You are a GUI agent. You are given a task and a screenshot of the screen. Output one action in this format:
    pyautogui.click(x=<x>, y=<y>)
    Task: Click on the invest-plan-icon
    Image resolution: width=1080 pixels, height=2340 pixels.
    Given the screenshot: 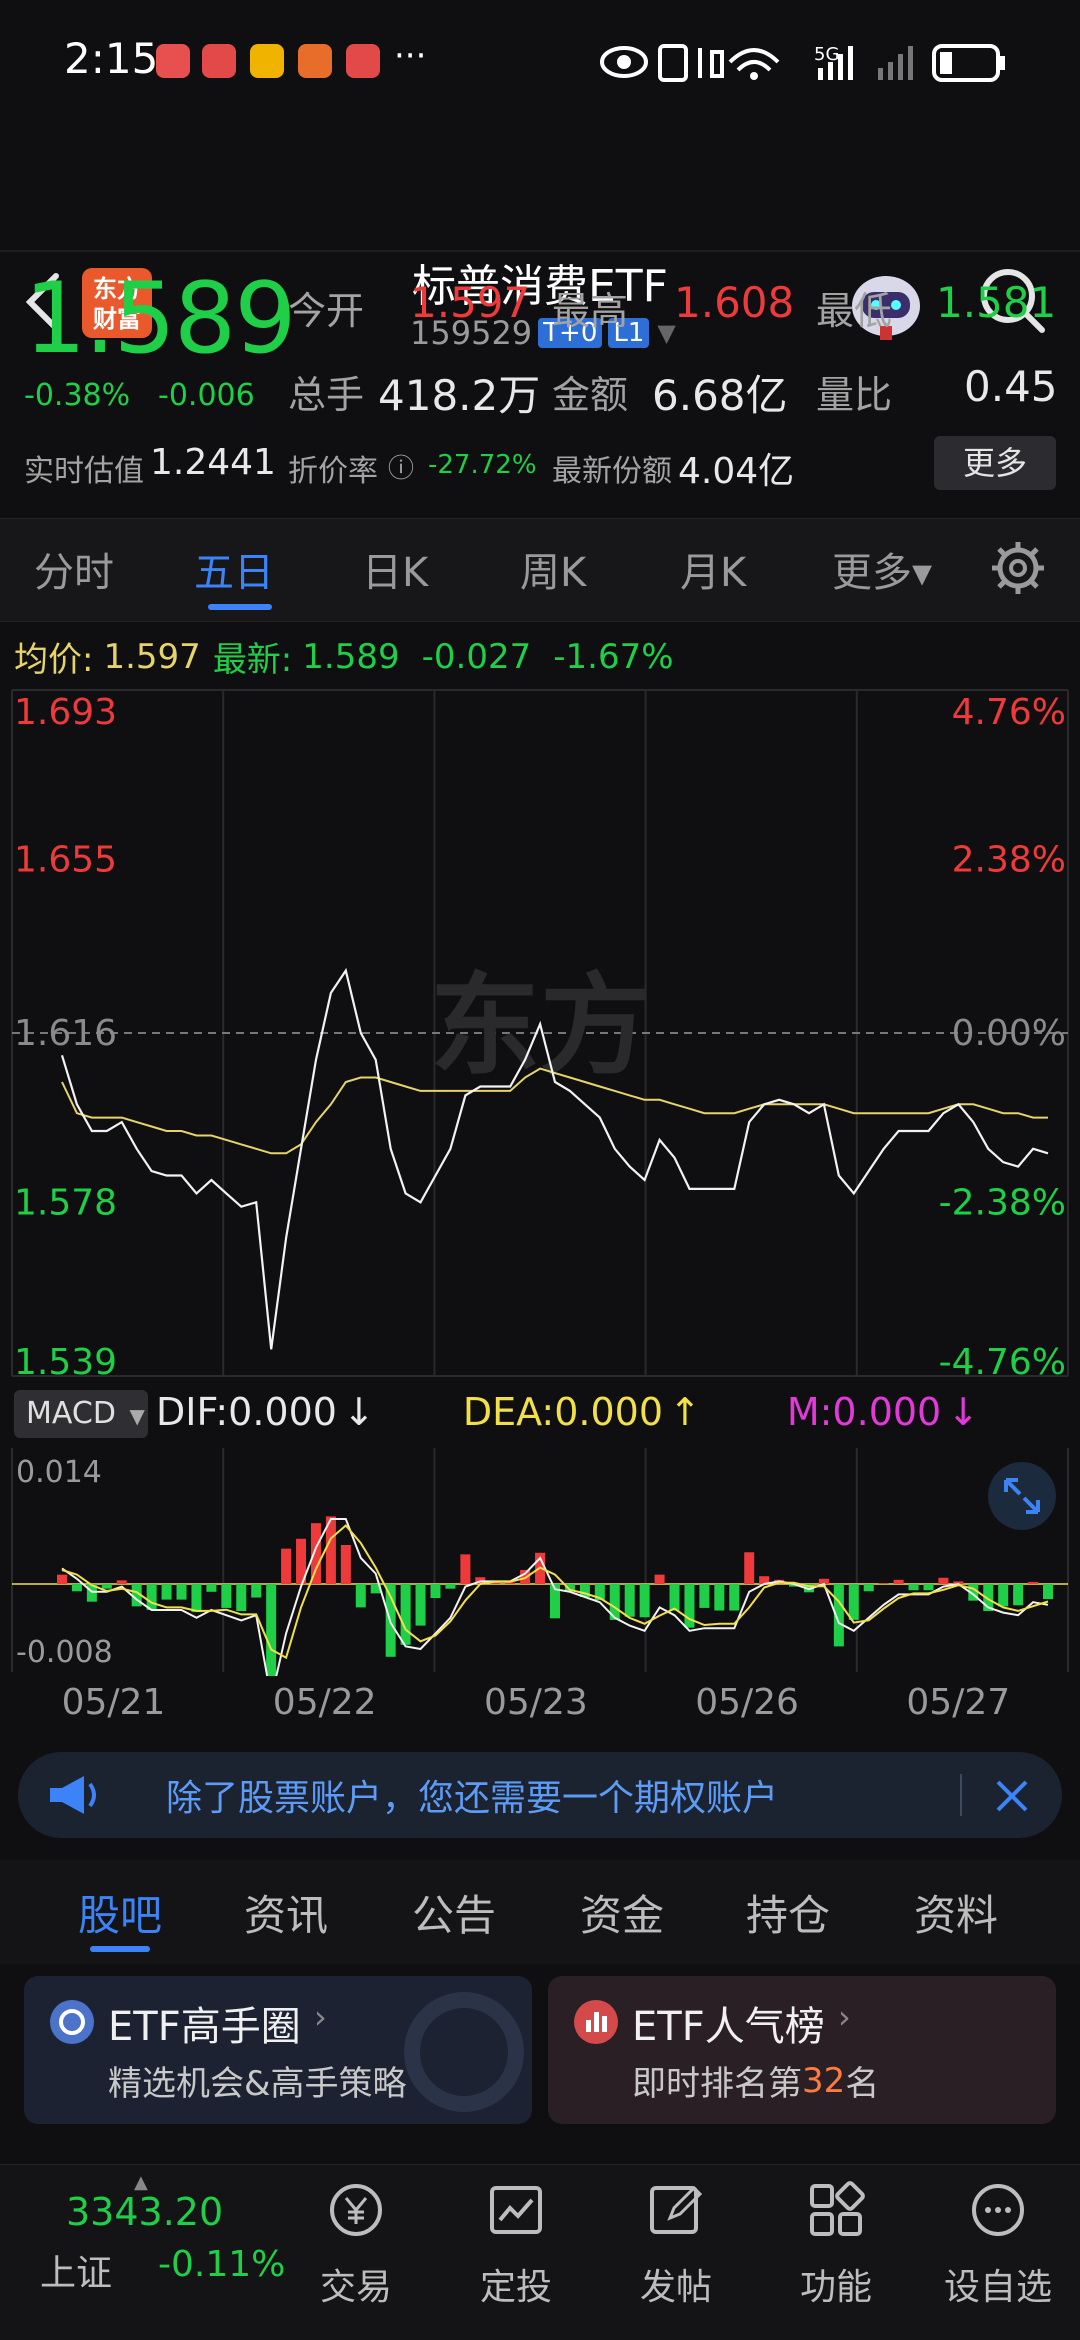 What is the action you would take?
    pyautogui.click(x=516, y=2210)
    